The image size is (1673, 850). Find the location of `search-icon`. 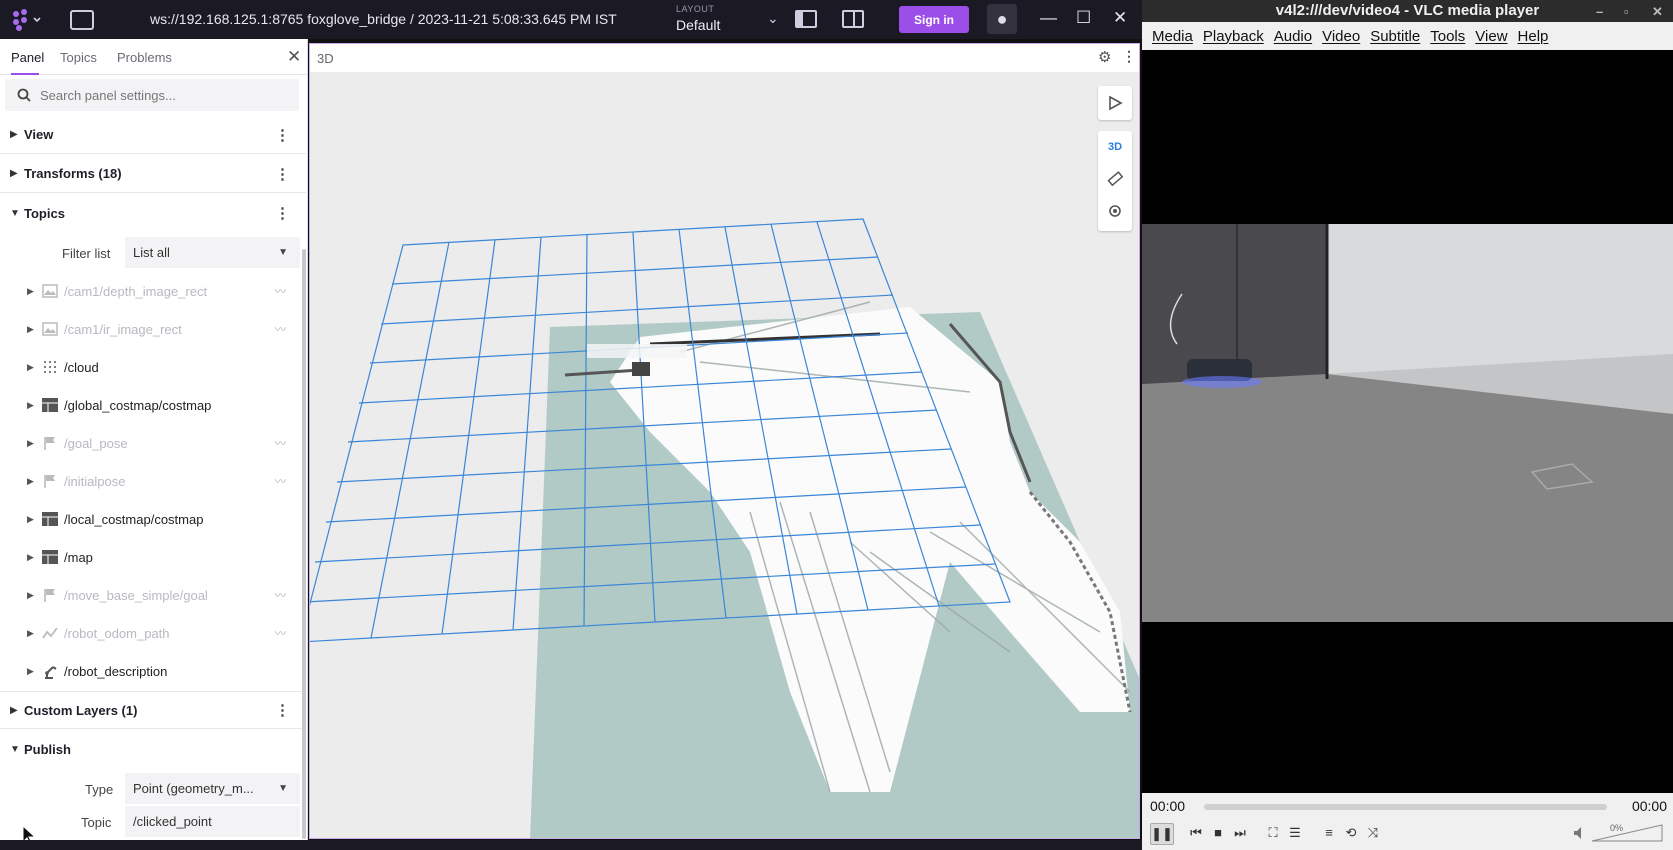

search-icon is located at coordinates (24, 95).